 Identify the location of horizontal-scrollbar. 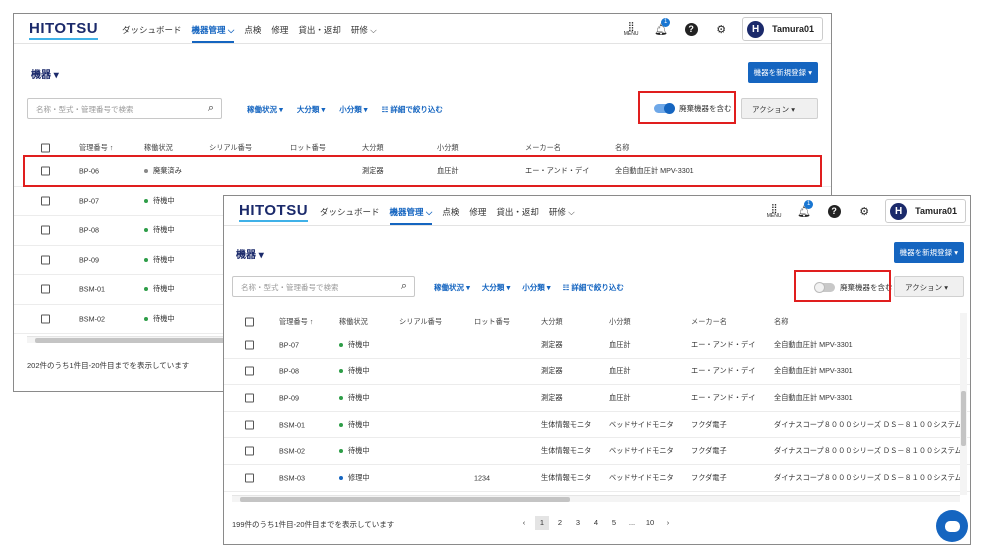
(596, 498).